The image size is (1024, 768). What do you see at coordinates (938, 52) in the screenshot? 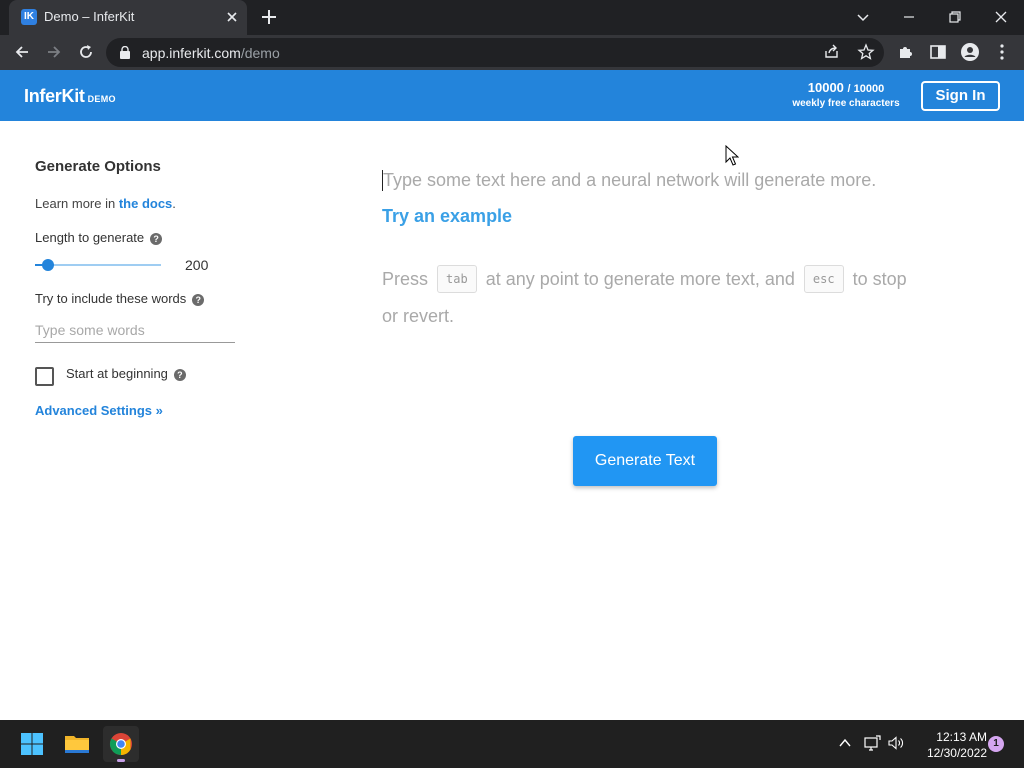
I see `side-panel-icon` at bounding box center [938, 52].